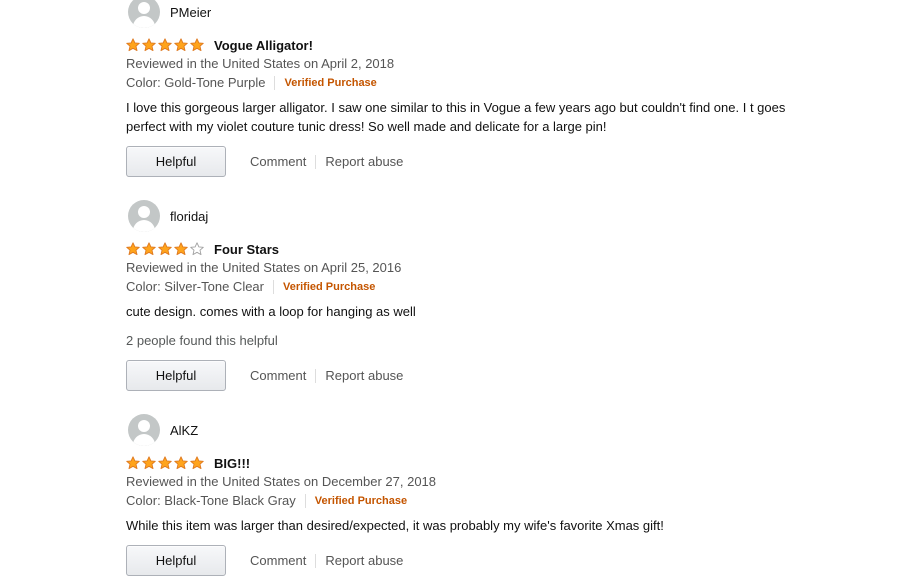 This screenshot has height=578, width=922. I want to click on reviewer-profile: PMeier, so click(168, 14).